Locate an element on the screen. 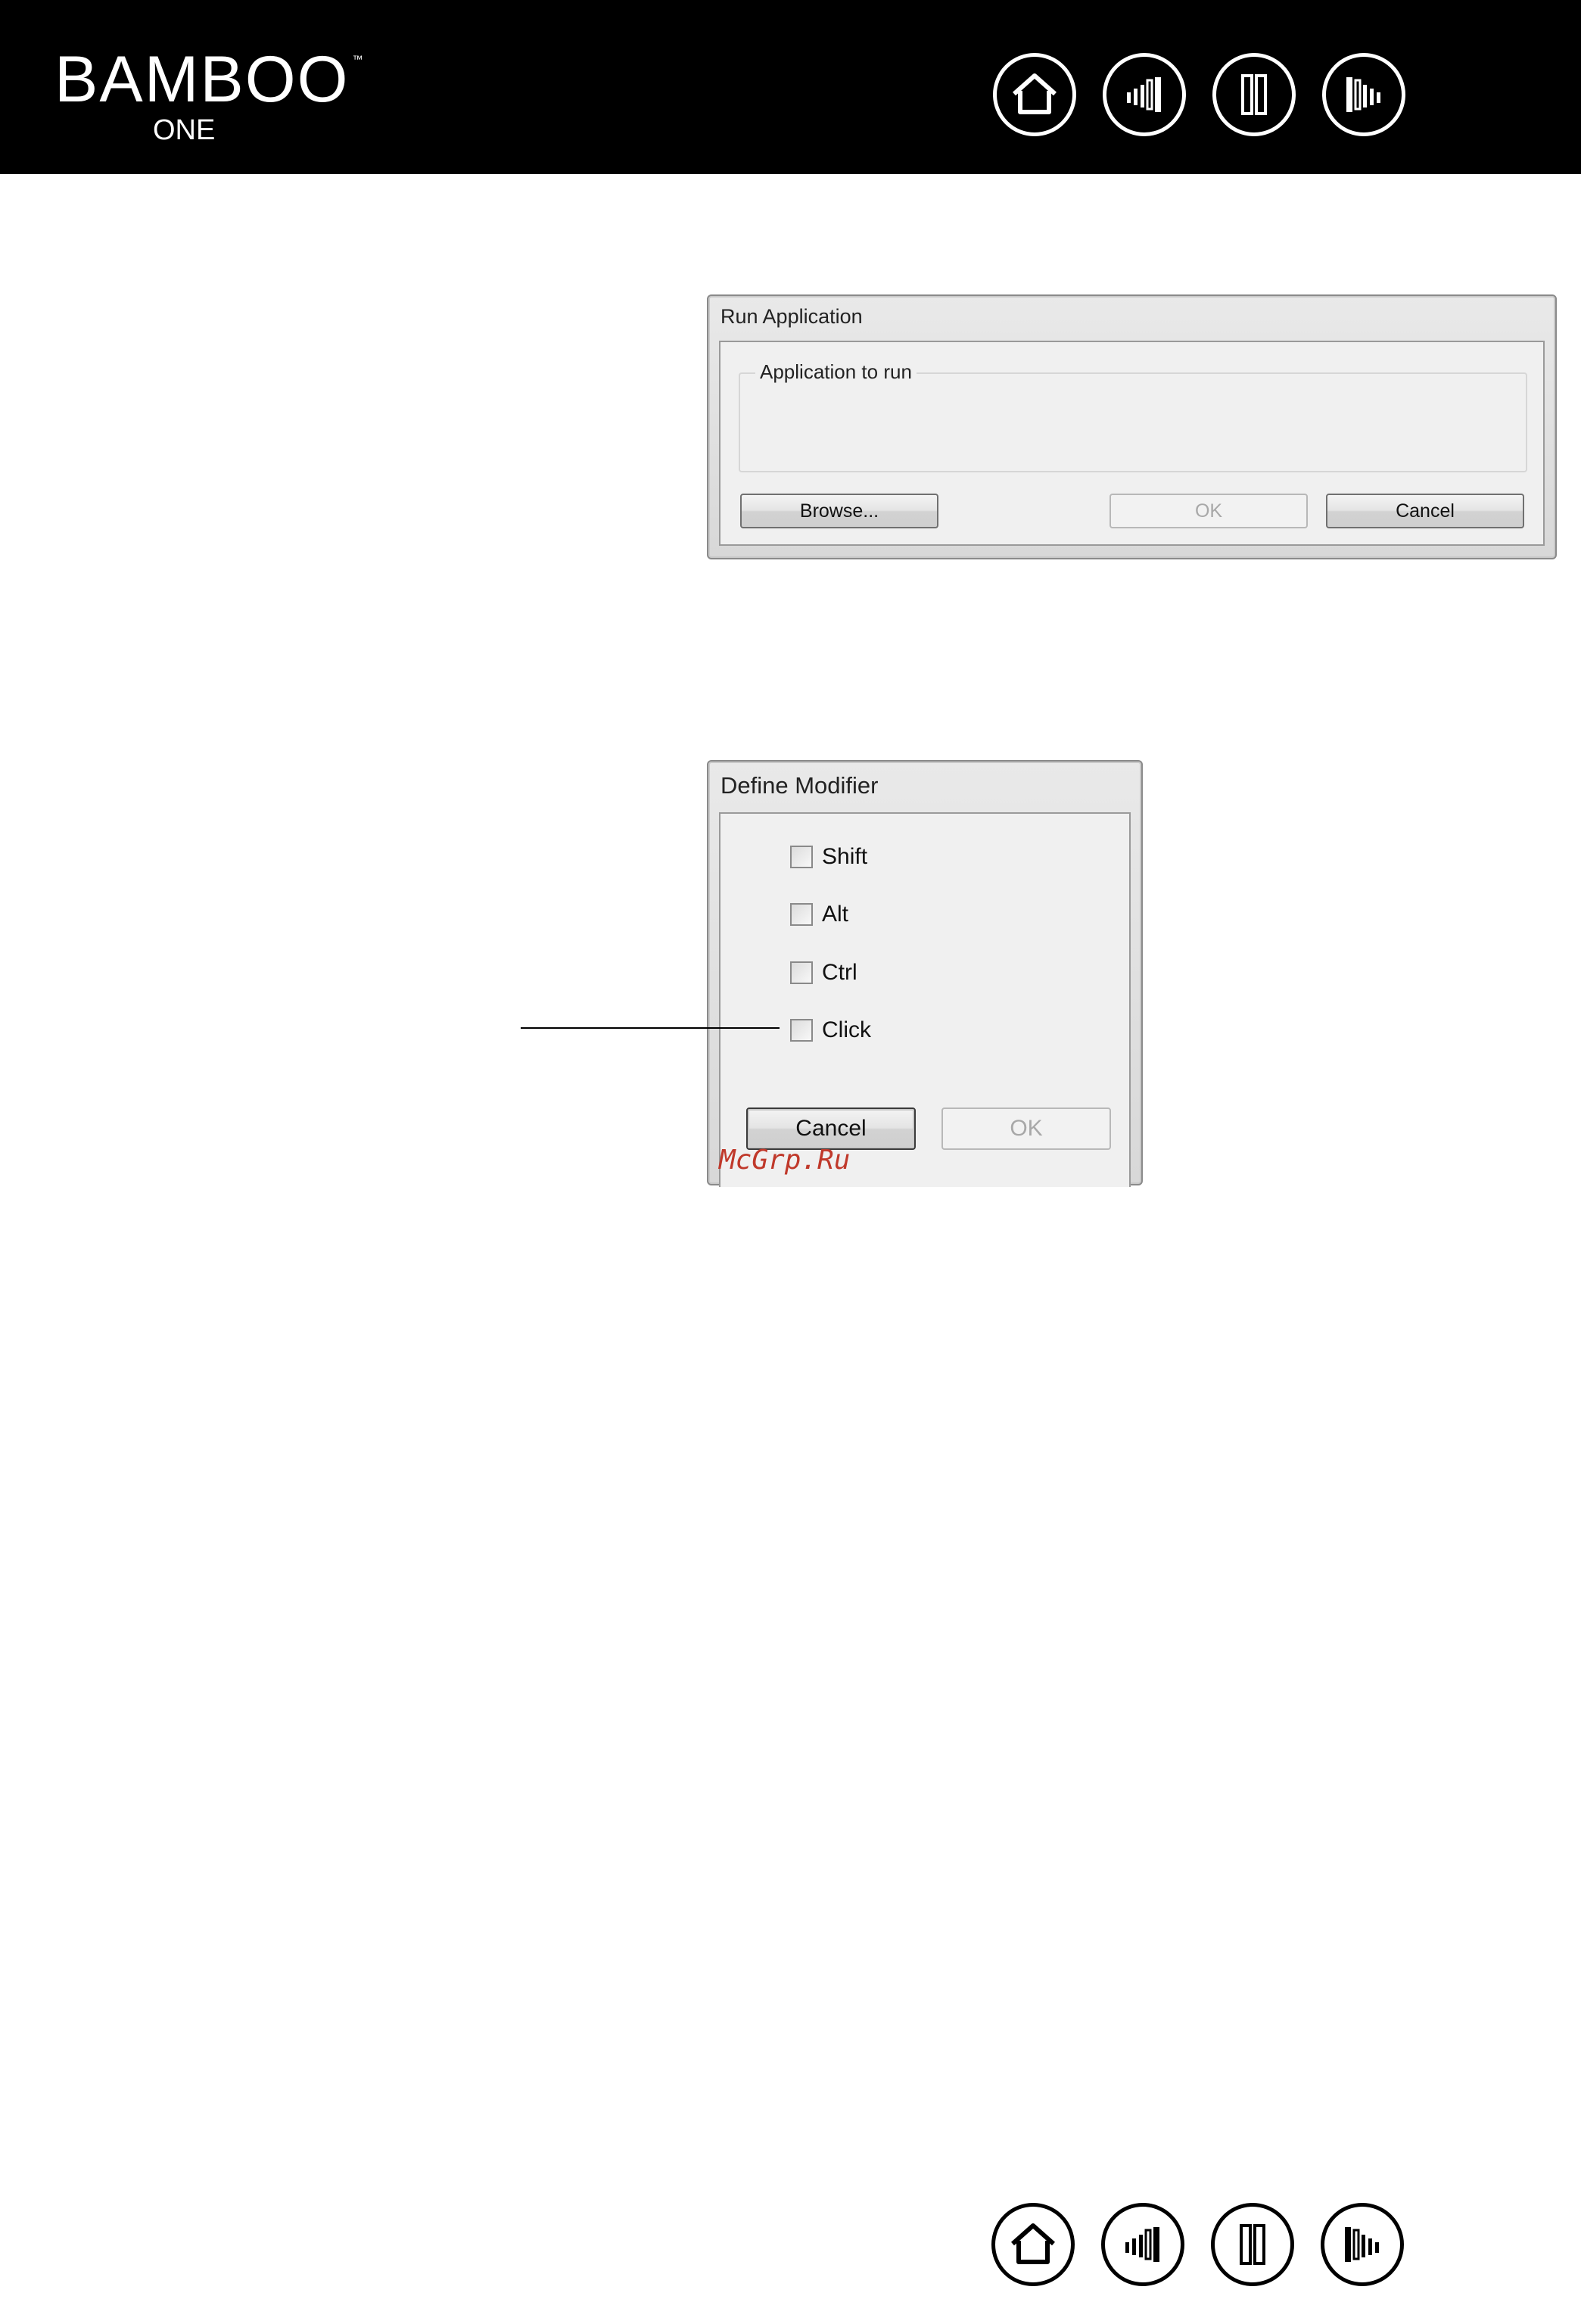 The width and height of the screenshot is (1581, 2324). modifier-ok-button: OK is located at coordinates (1026, 1128).